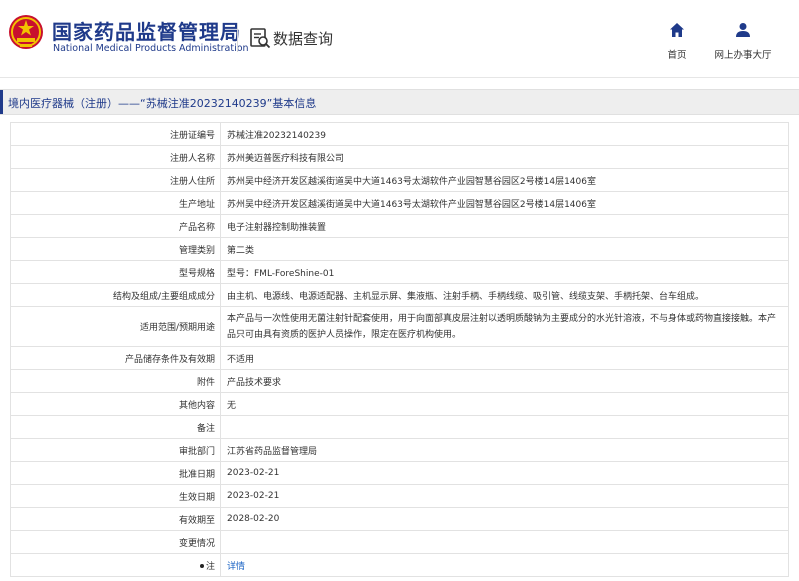  Describe the element at coordinates (115, 473) in the screenshot. I see `row-label: 批准日期` at that location.